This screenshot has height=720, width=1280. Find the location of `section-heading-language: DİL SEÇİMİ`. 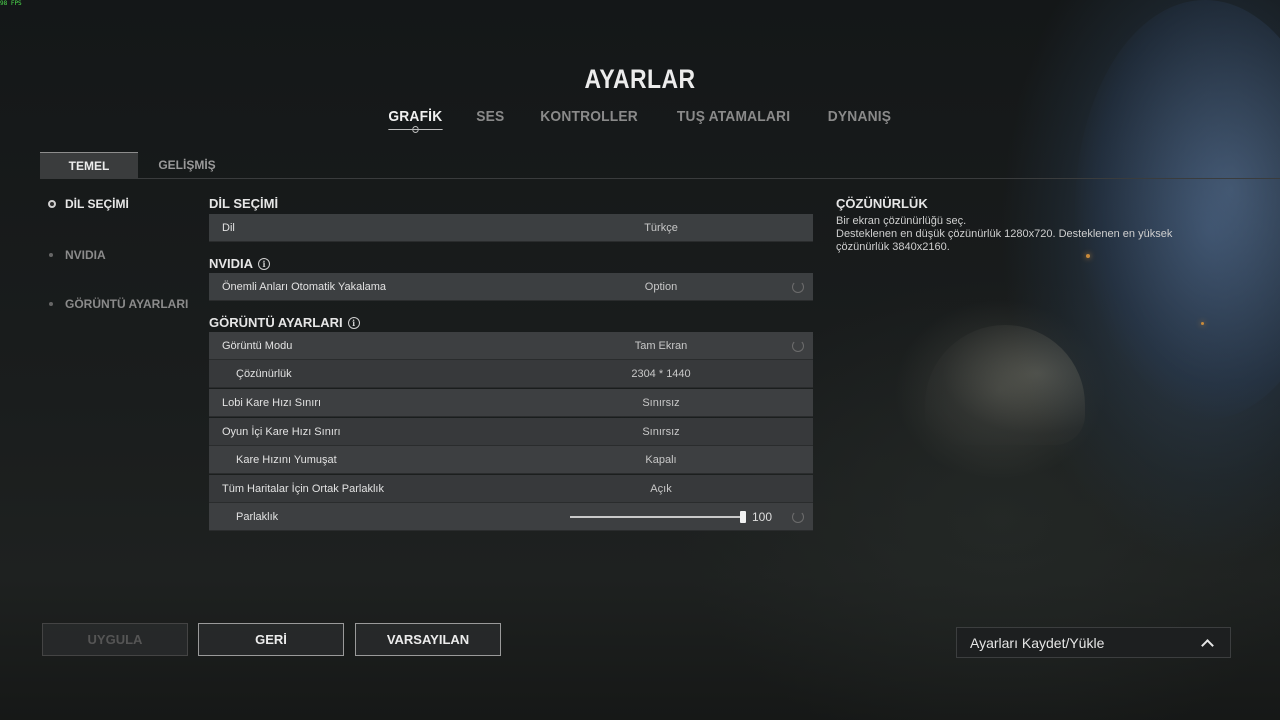

section-heading-language: DİL SEÇİMİ is located at coordinates (243, 203).